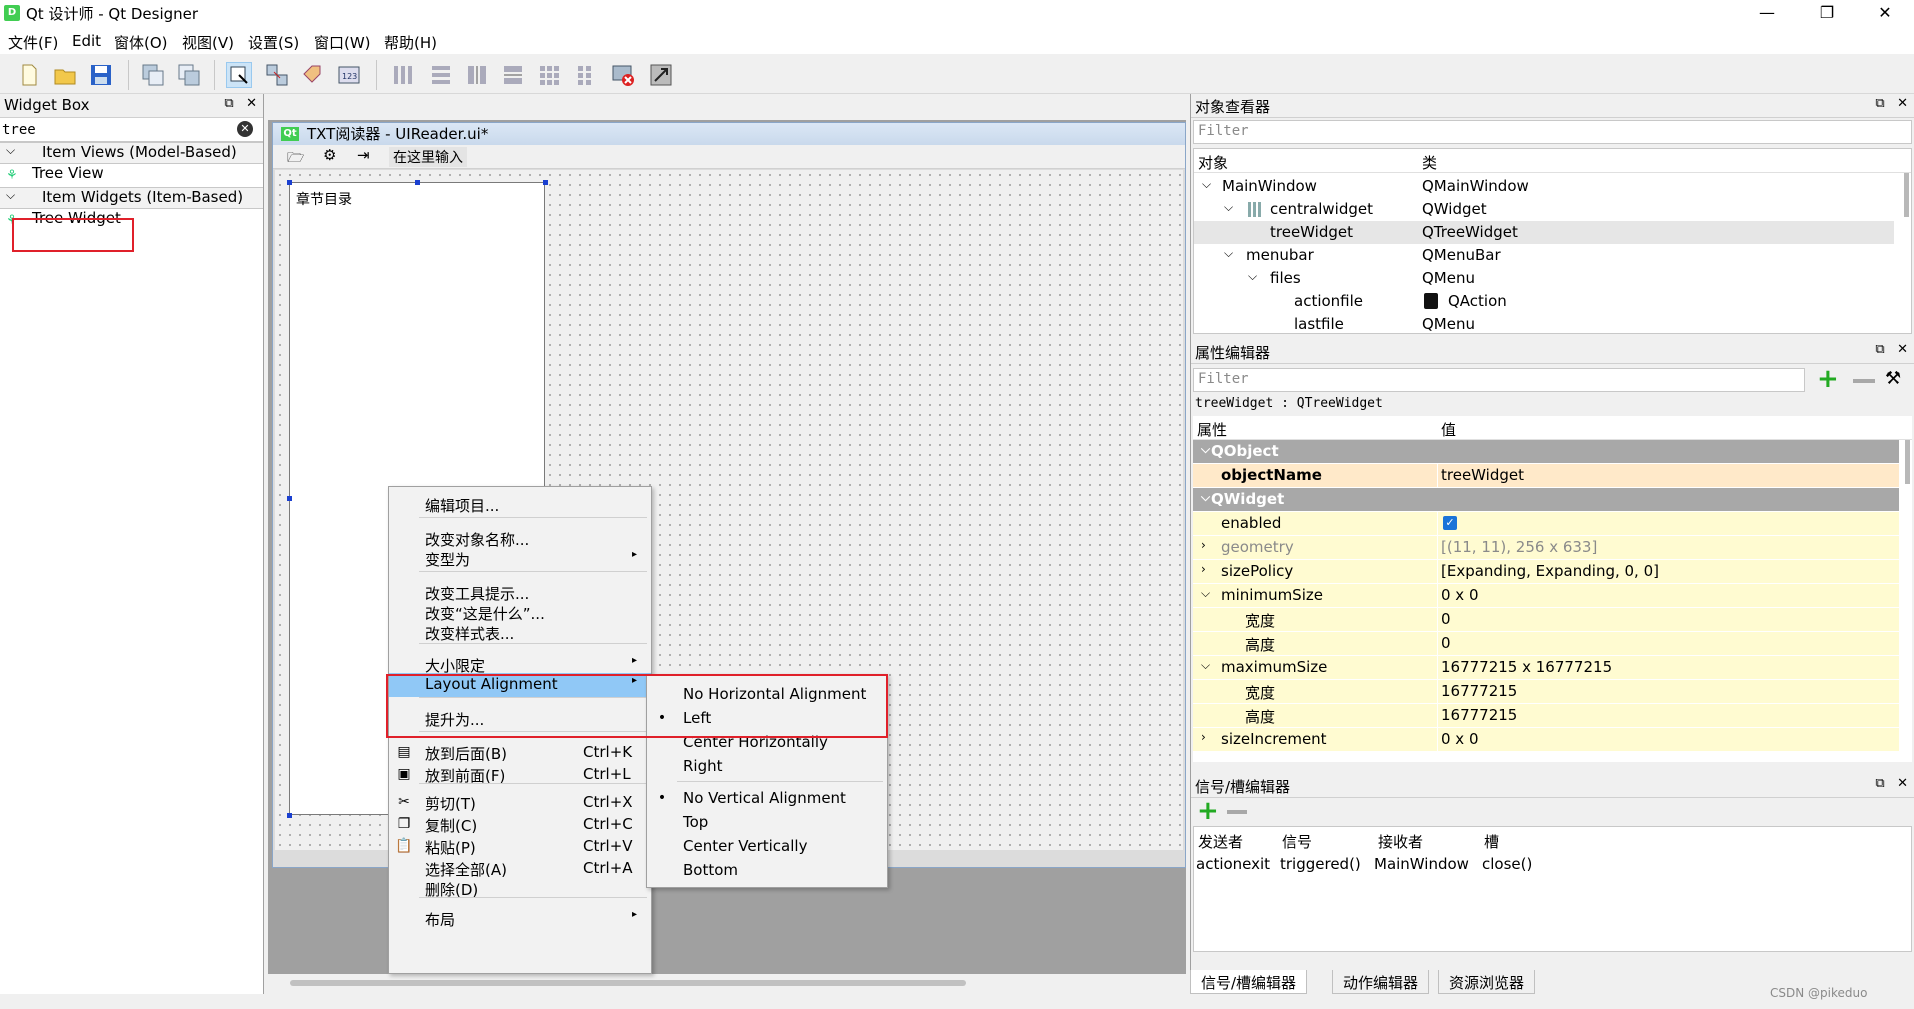 The width and height of the screenshot is (1914, 1009). I want to click on context-menu-item: ▤ 放到后面(B) Ctrl+K, so click(520, 753).